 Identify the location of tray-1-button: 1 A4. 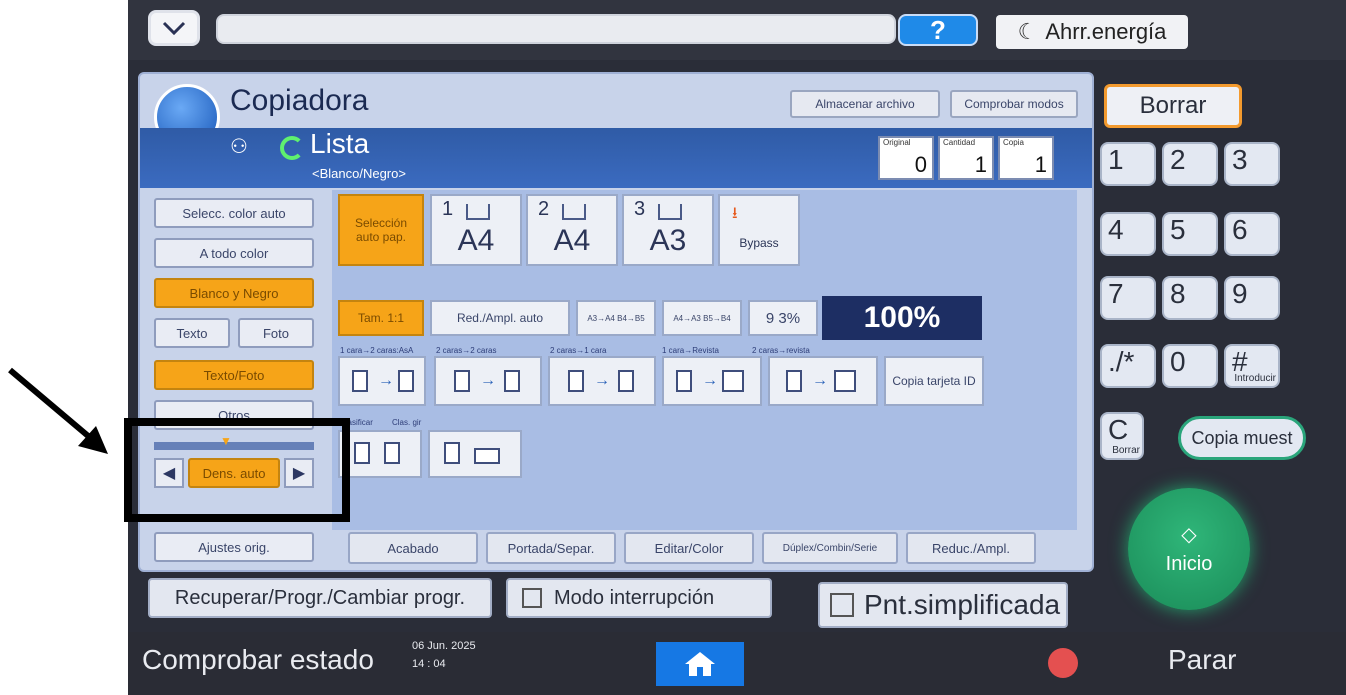
(476, 230).